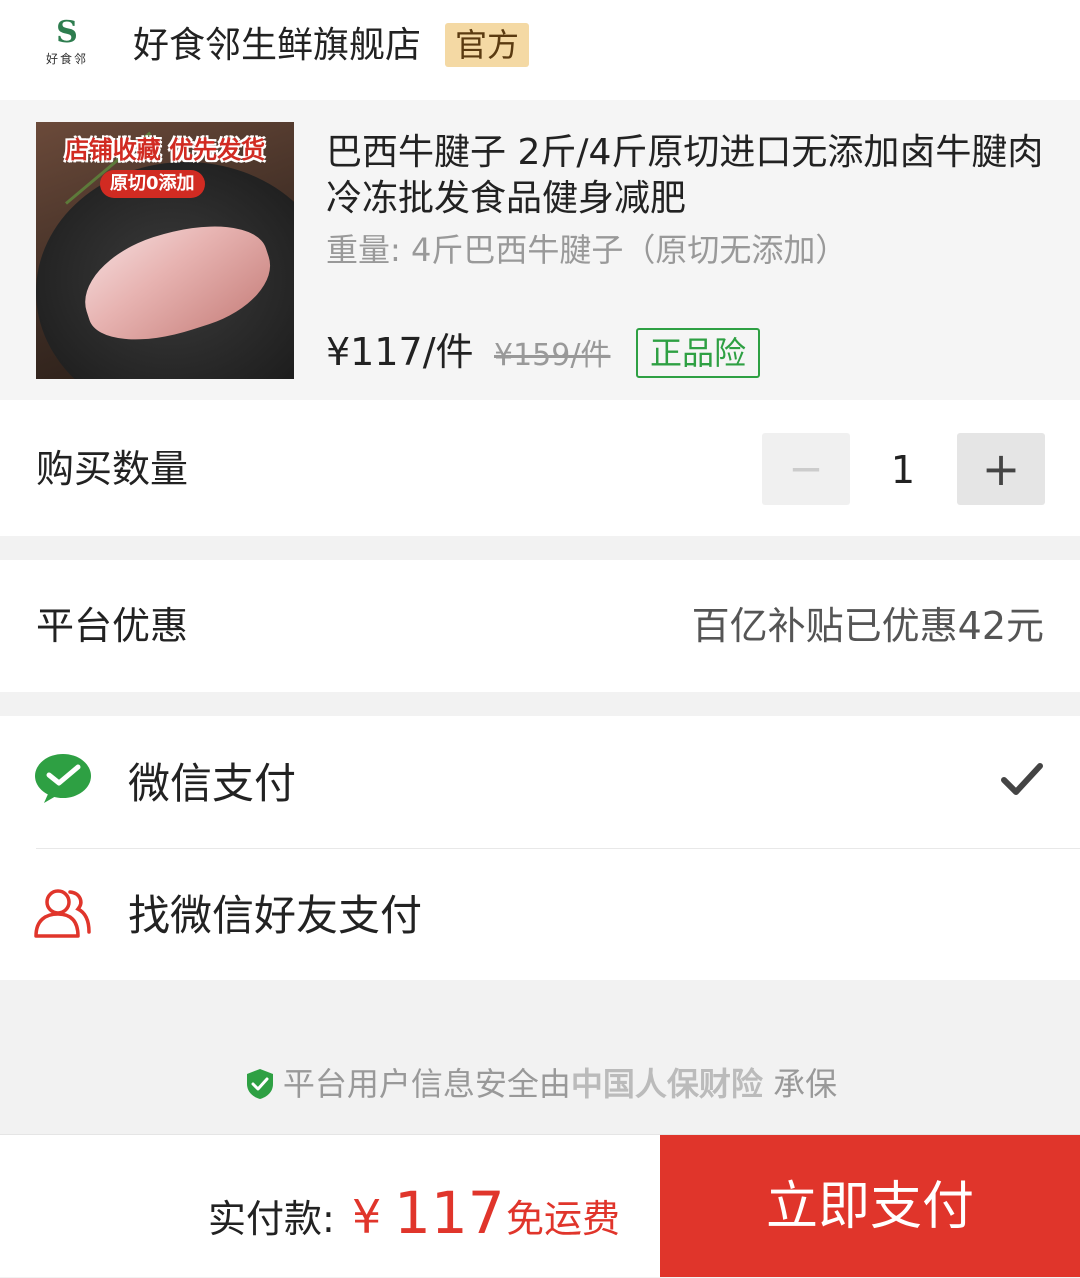  Describe the element at coordinates (112, 626) in the screenshot. I see `platform-discount-label: 平台优惠` at that location.